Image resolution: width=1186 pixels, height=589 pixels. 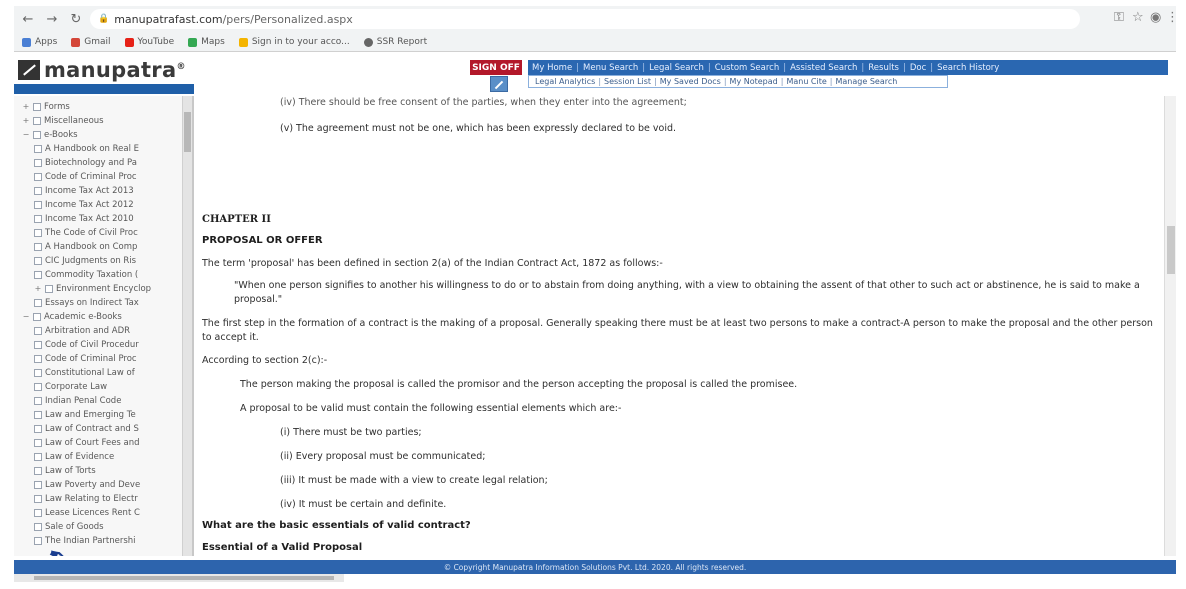 I want to click on tools-icon, so click(x=499, y=84).